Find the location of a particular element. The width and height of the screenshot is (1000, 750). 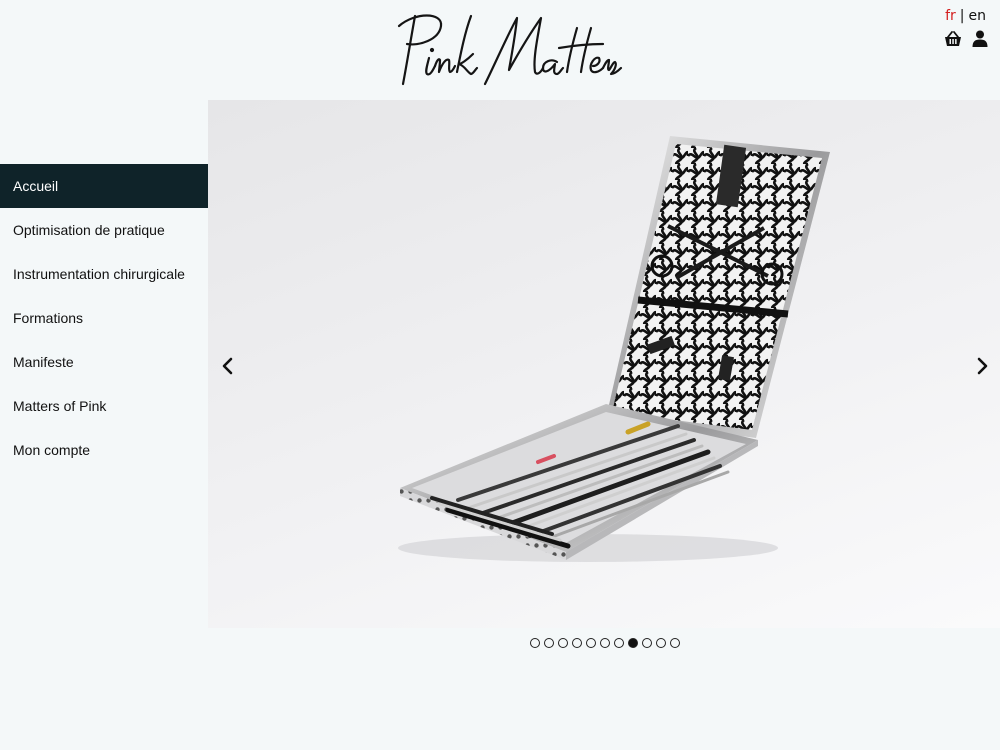

chevron-left-icon is located at coordinates (228, 366).